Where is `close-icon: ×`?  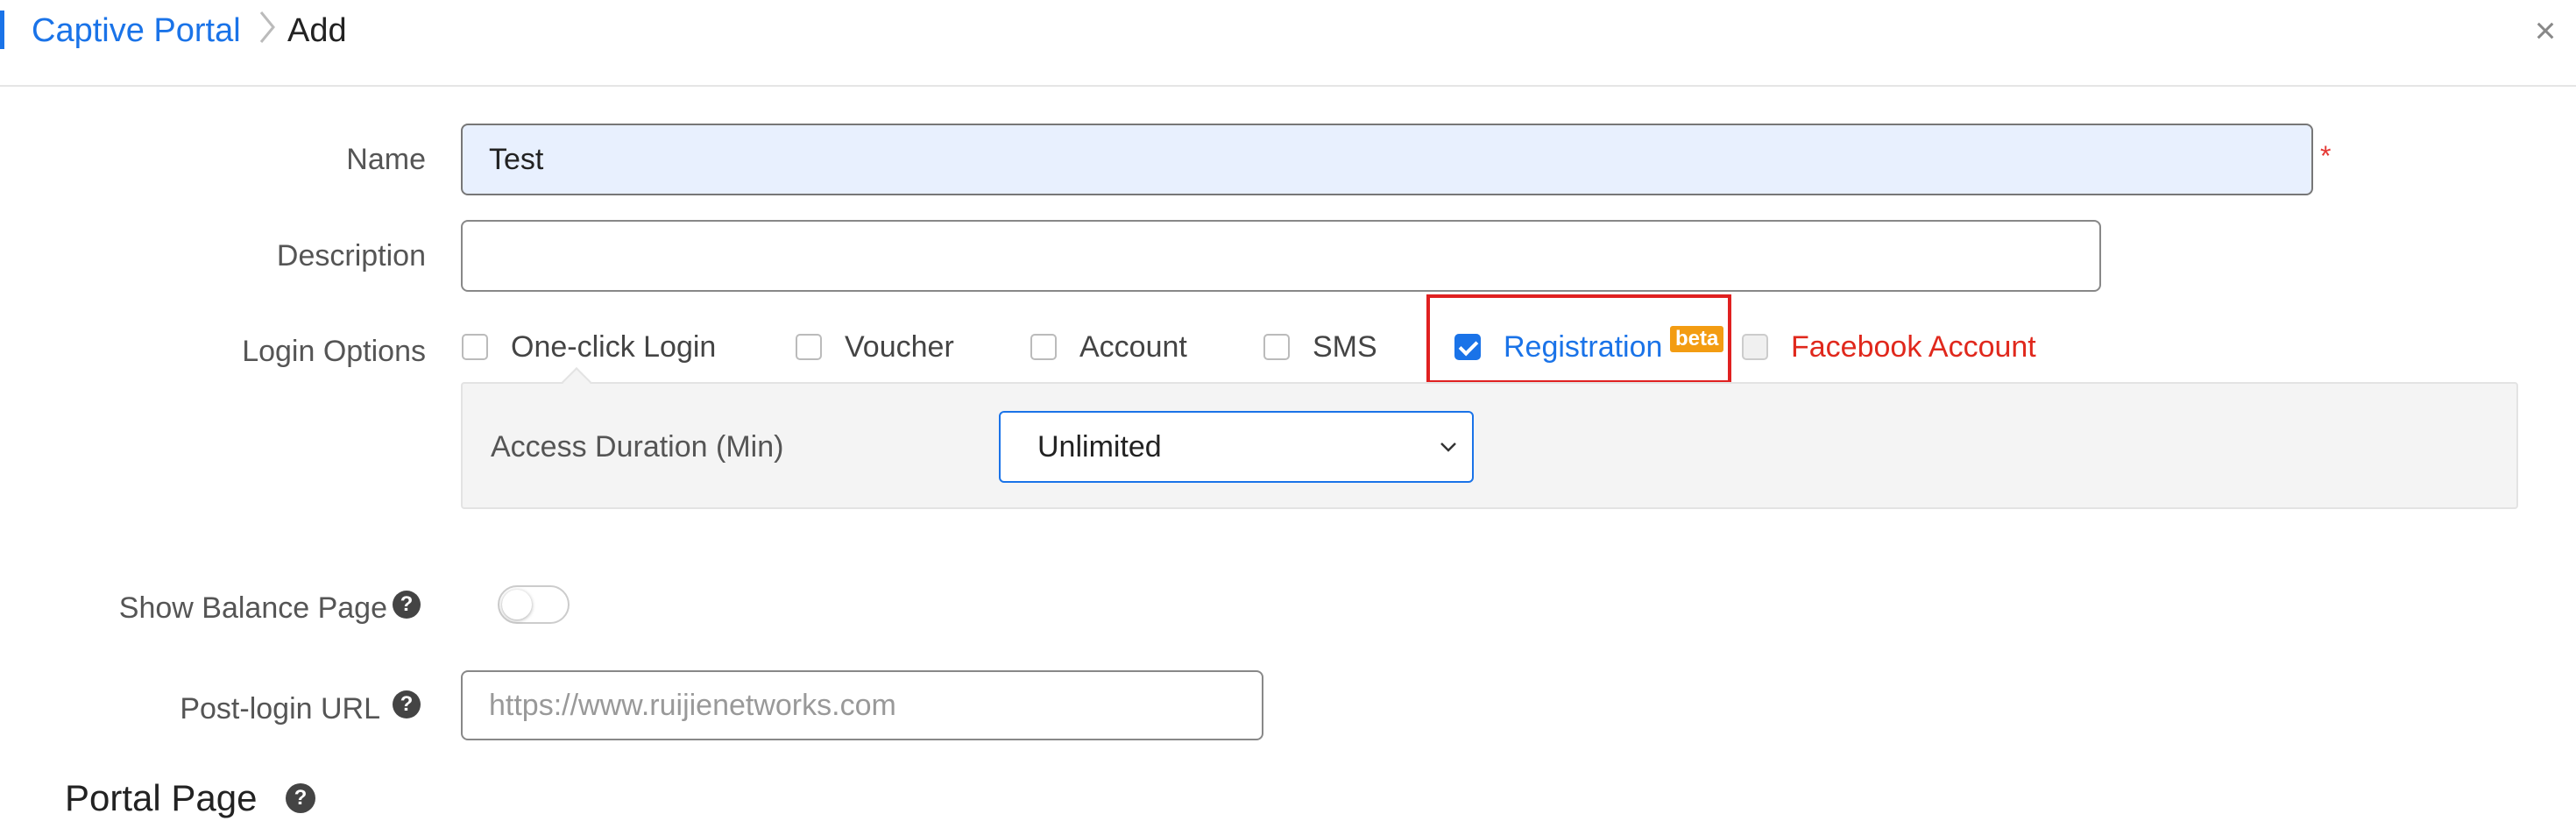 close-icon: × is located at coordinates (2545, 31).